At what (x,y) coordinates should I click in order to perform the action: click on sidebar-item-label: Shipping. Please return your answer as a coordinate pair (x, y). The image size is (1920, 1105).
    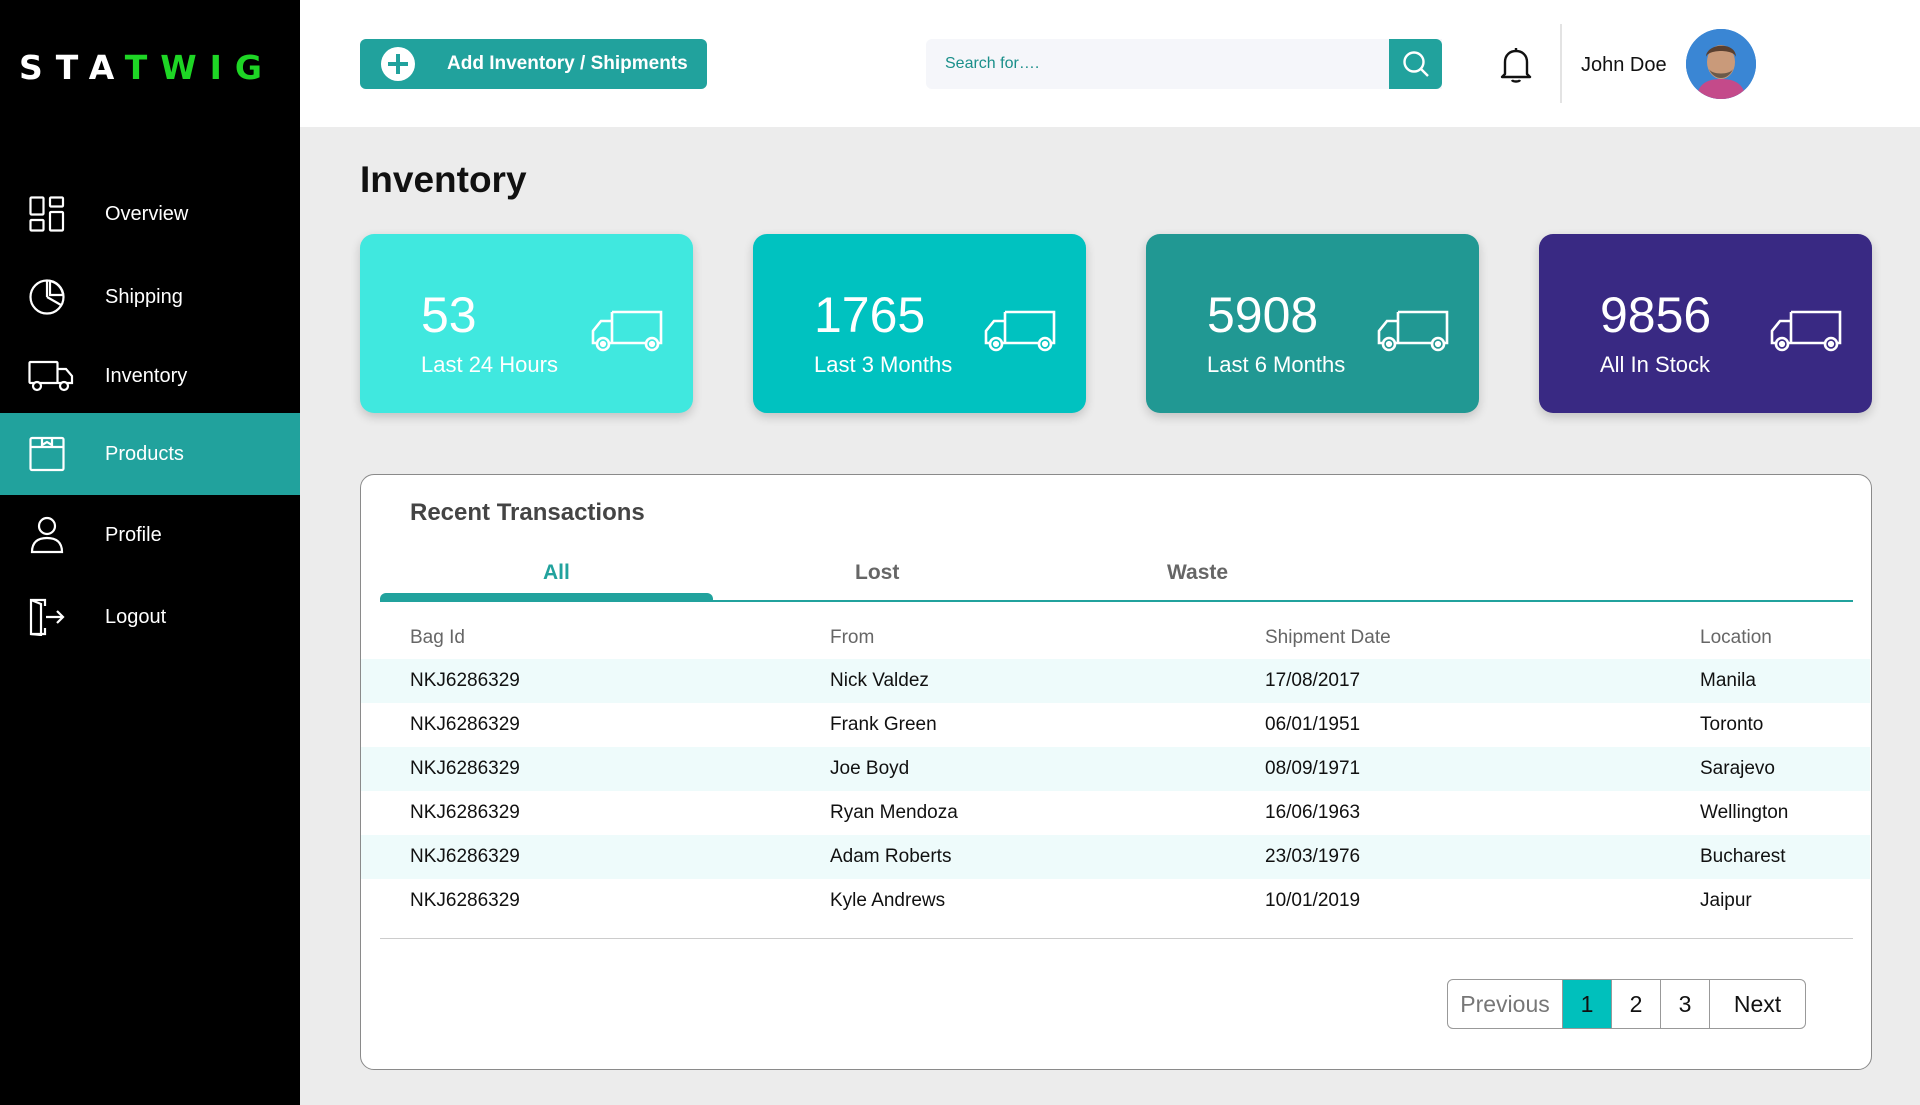
    Looking at the image, I should click on (144, 296).